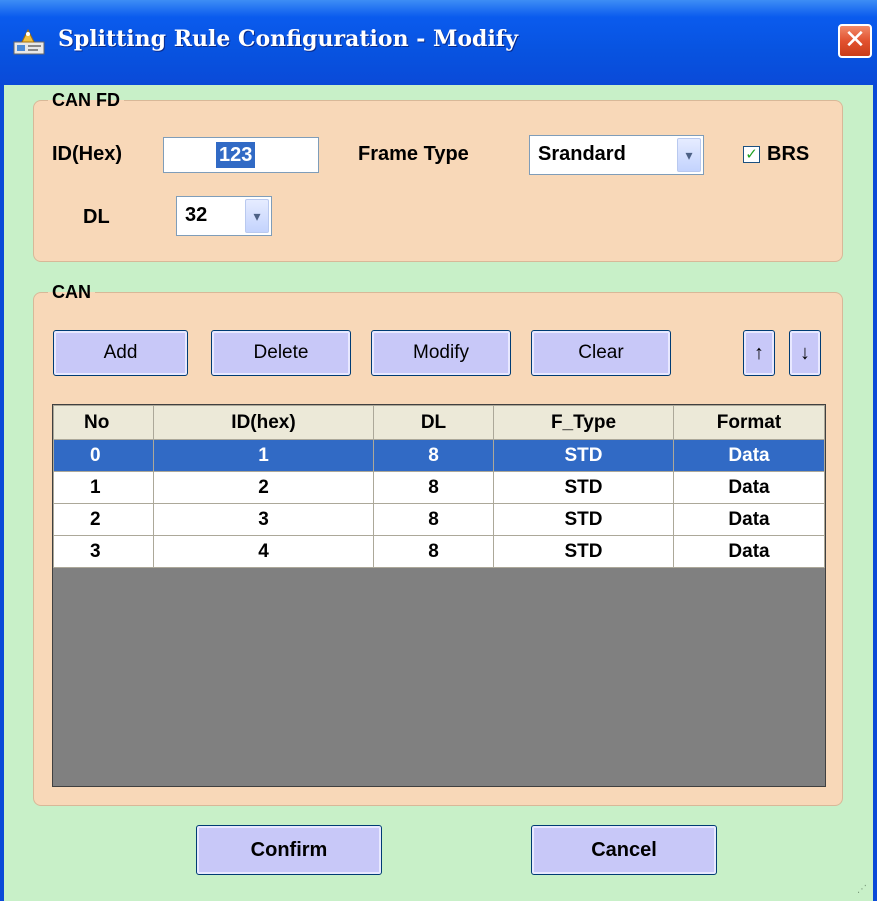 The height and width of the screenshot is (901, 877). I want to click on column-header-ftype: F_Type, so click(583, 422).